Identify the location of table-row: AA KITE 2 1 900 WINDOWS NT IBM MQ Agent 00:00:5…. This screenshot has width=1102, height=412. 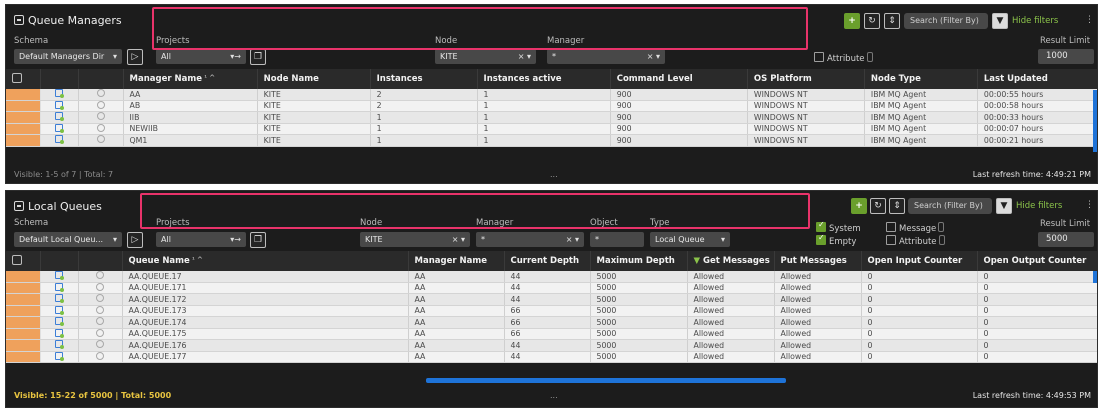
(551, 95).